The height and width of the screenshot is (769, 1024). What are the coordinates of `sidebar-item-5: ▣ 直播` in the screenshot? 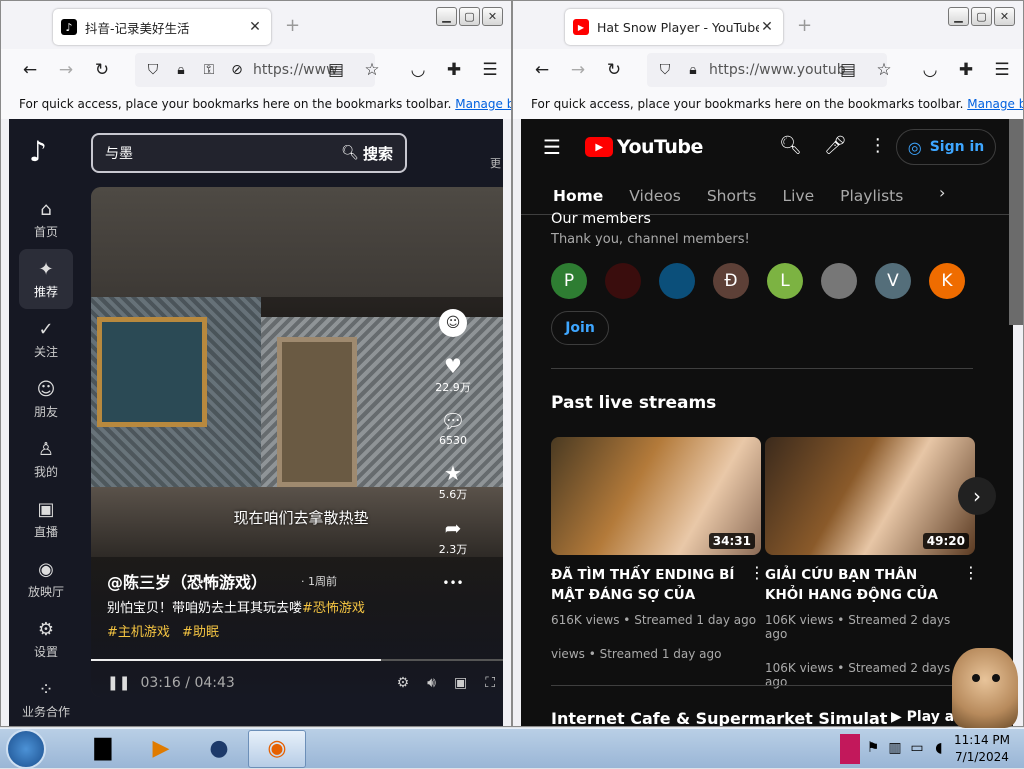 It's located at (46, 519).